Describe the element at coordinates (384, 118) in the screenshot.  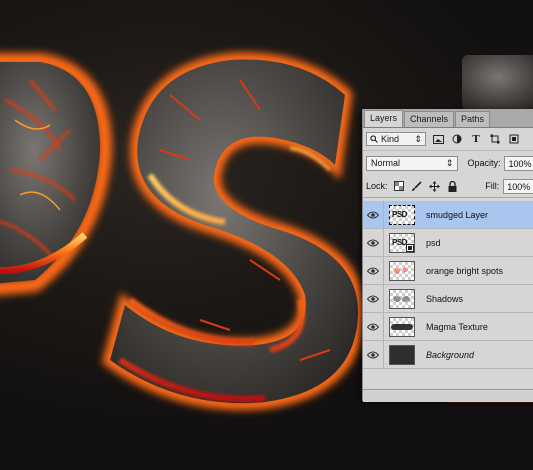
I see `tab-layers: Layers` at that location.